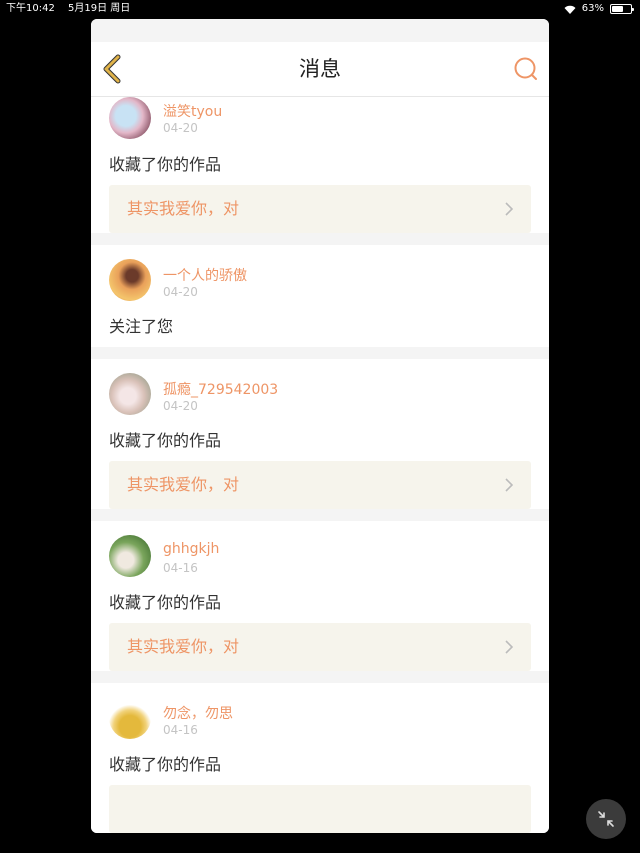 The image size is (640, 853). What do you see at coordinates (191, 549) in the screenshot?
I see `user-name: ghhgkjh` at bounding box center [191, 549].